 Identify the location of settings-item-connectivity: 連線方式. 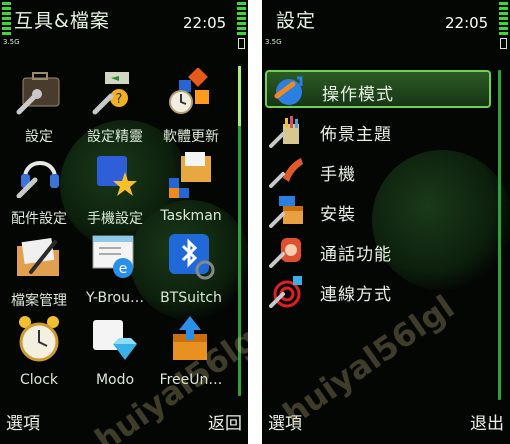
(378, 291).